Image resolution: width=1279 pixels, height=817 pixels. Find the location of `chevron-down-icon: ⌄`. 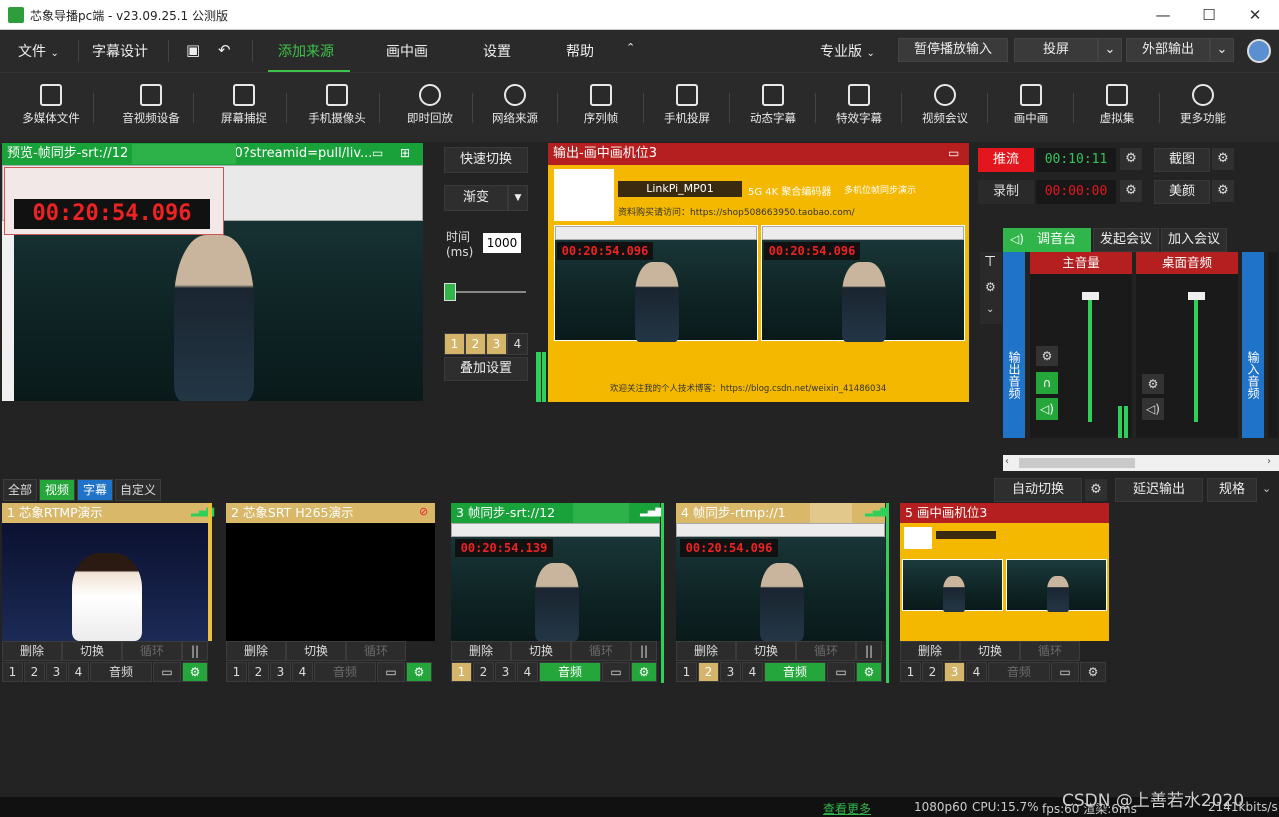

chevron-down-icon: ⌄ is located at coordinates (1266, 488).